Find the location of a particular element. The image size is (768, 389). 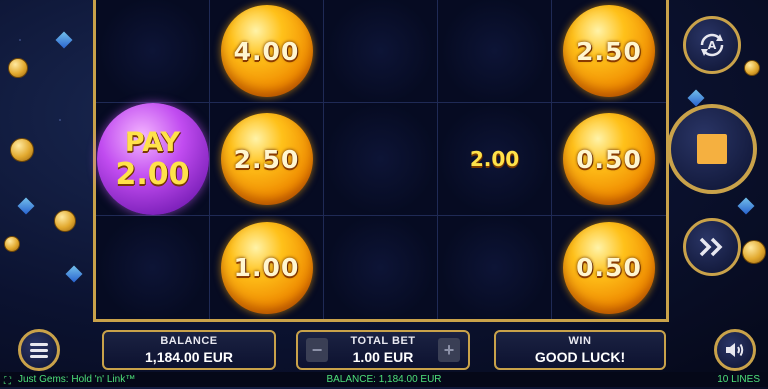

turbo-button is located at coordinates (712, 247).